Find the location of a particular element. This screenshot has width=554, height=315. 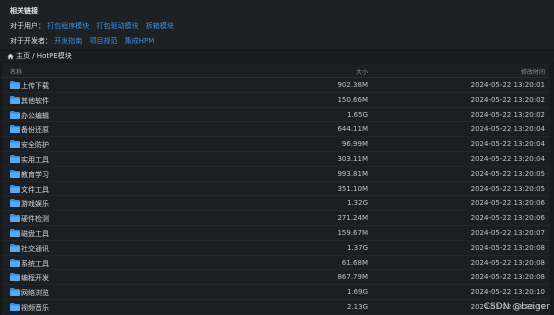

row-size: 993.81M is located at coordinates (352, 173).